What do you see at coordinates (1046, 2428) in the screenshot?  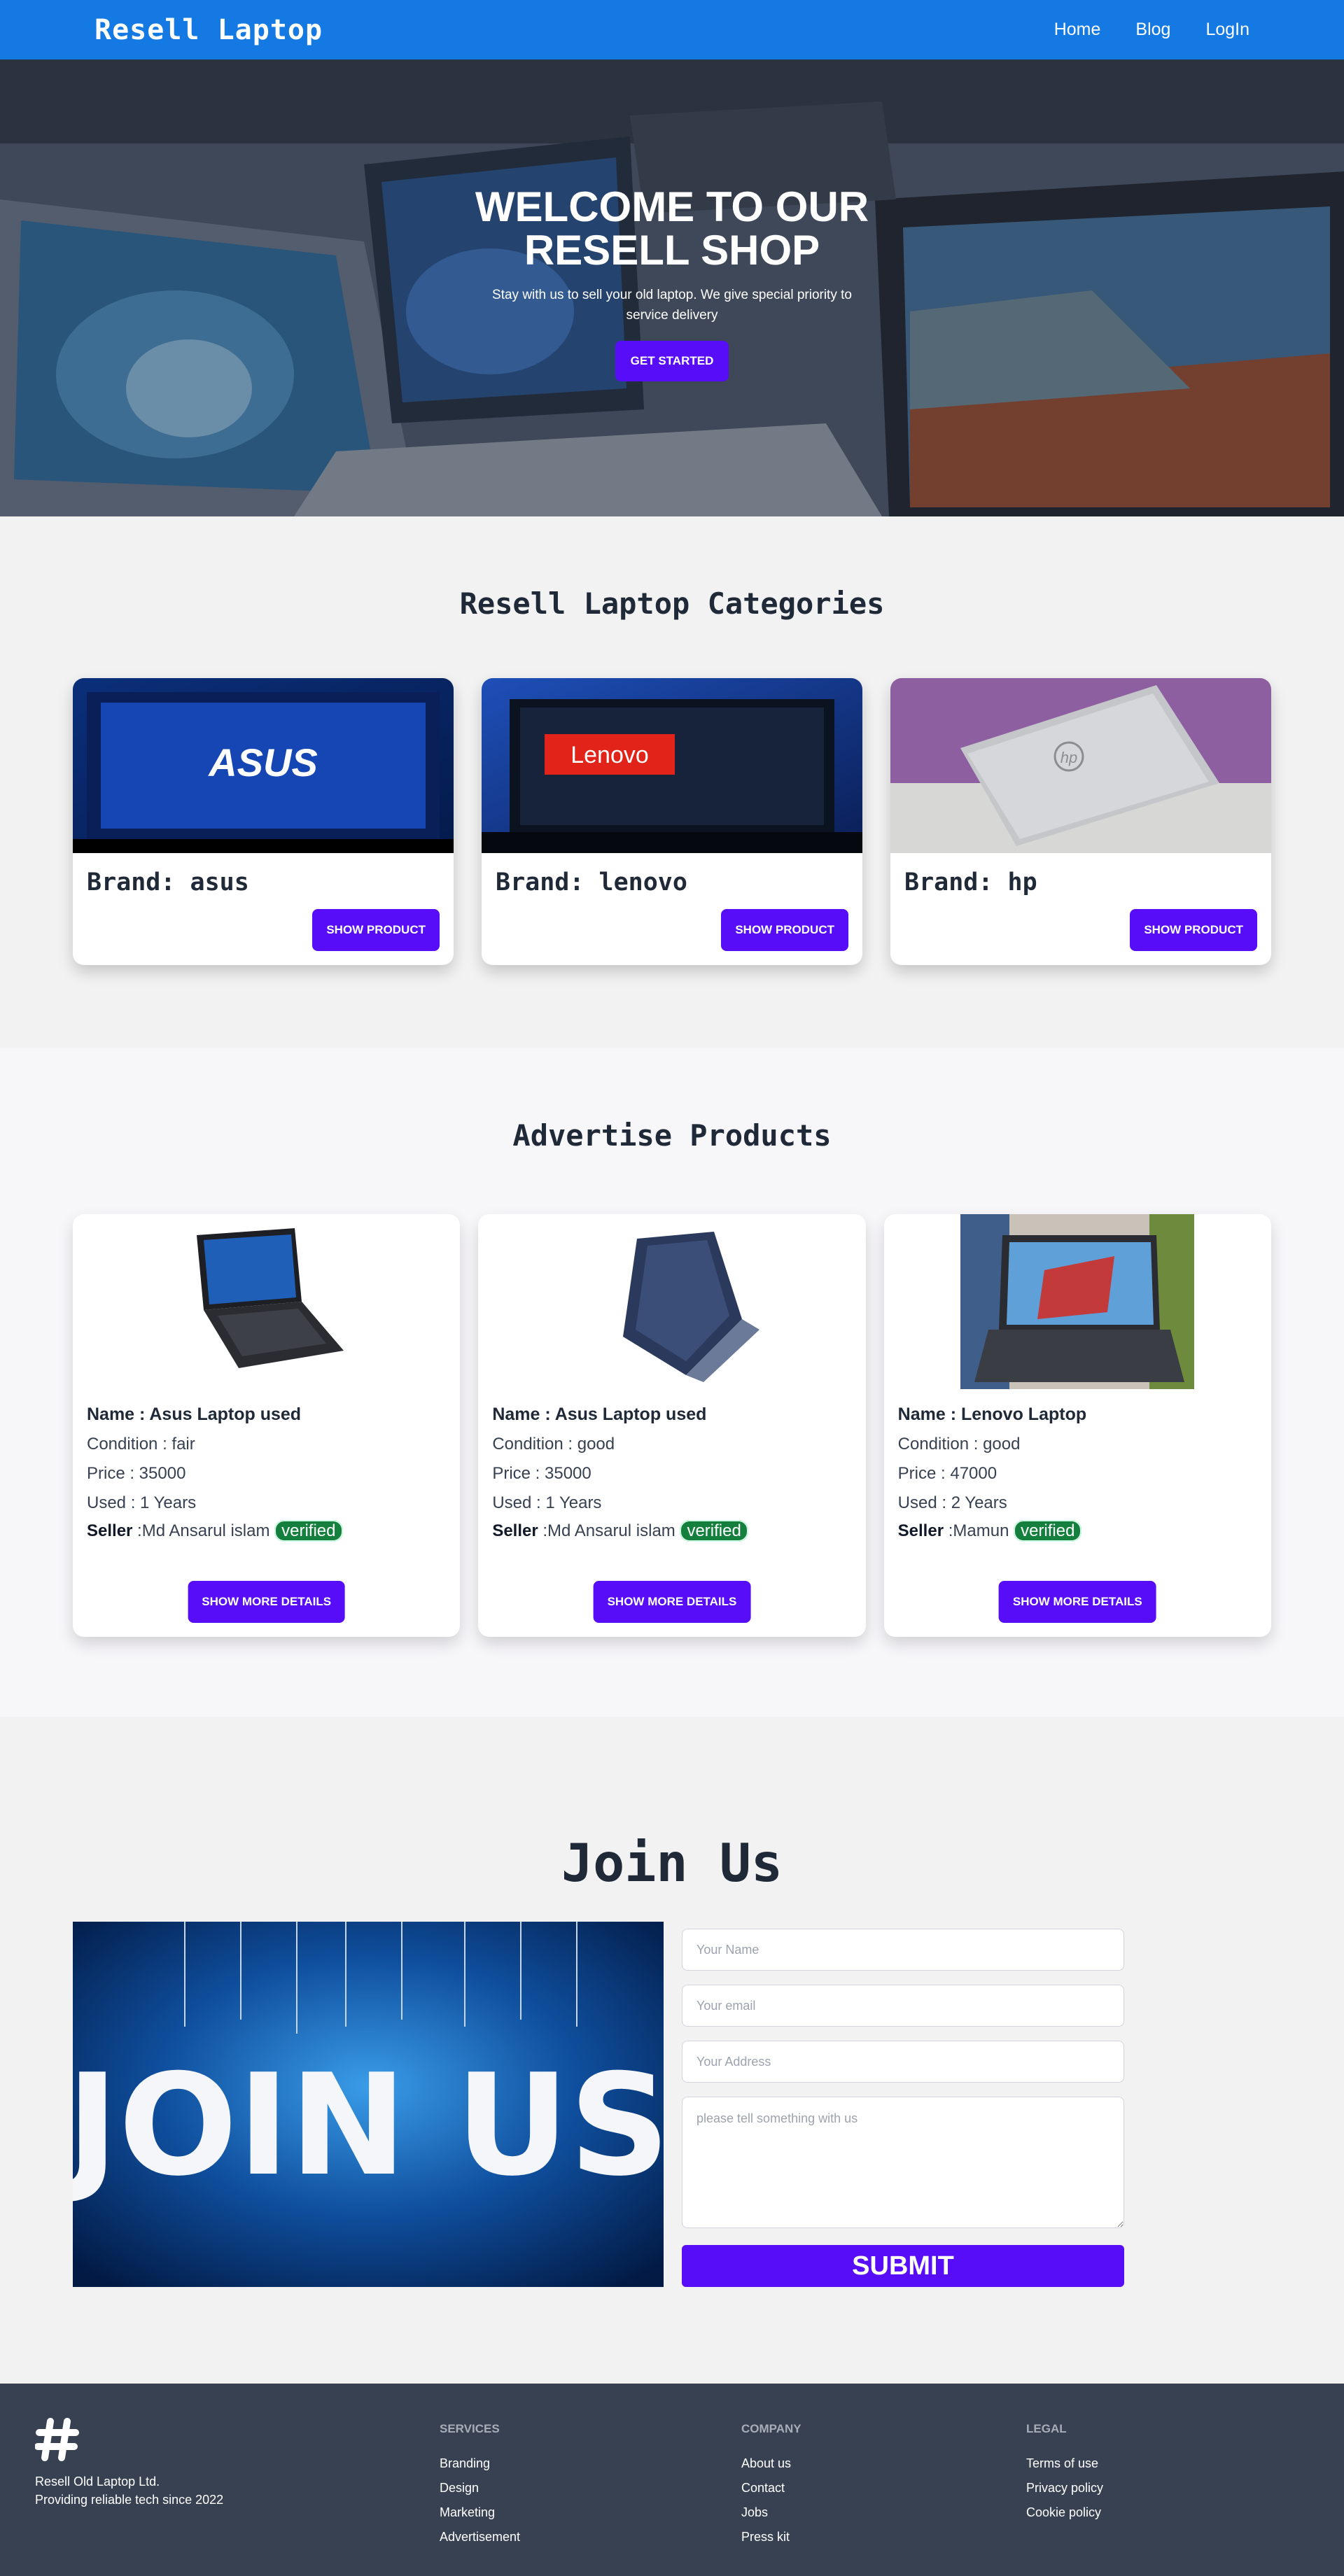 I see `footer-column-title: LEGAL` at bounding box center [1046, 2428].